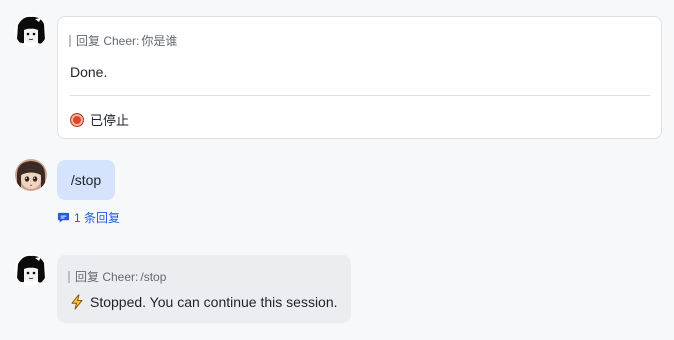 This screenshot has height=340, width=674. What do you see at coordinates (77, 119) in the screenshot?
I see `stop-circle-icon` at bounding box center [77, 119].